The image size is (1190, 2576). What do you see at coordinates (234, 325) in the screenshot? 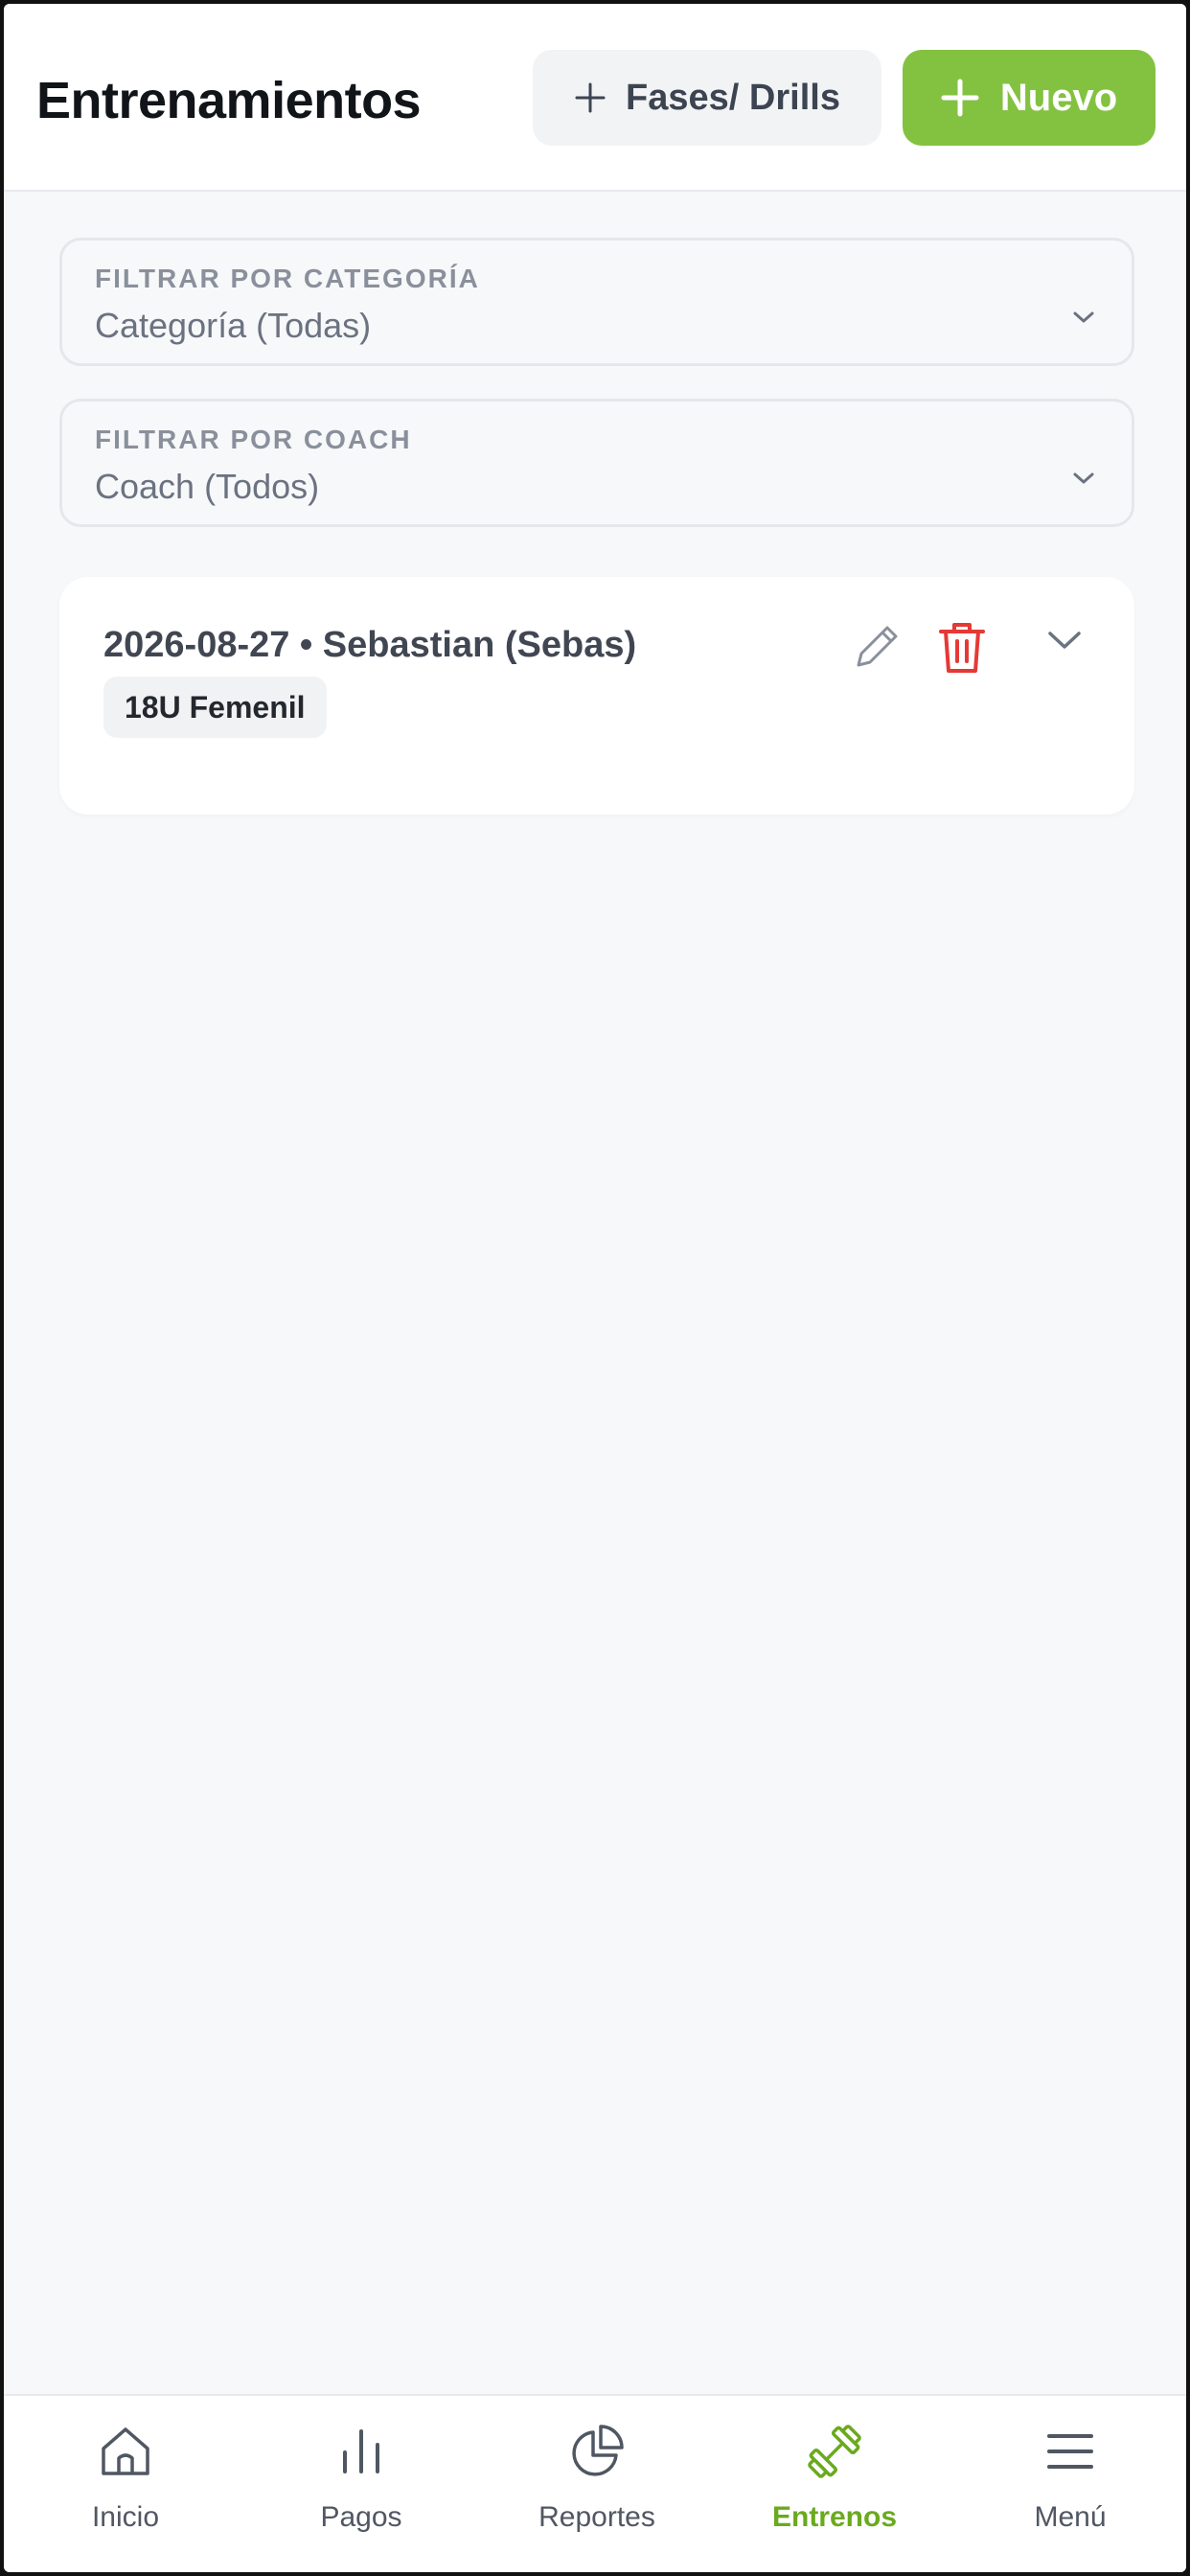
I see `category-filter-value: Categoría (Todas)` at bounding box center [234, 325].